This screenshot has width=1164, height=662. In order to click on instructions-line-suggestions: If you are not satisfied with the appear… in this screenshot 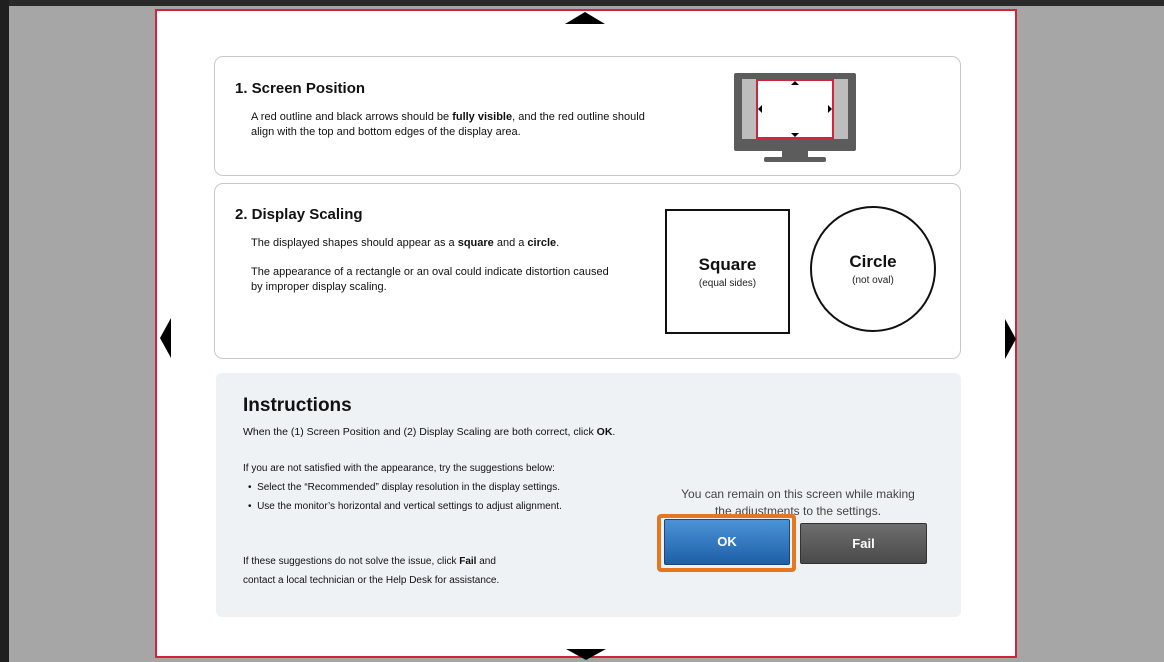, I will do `click(399, 468)`.